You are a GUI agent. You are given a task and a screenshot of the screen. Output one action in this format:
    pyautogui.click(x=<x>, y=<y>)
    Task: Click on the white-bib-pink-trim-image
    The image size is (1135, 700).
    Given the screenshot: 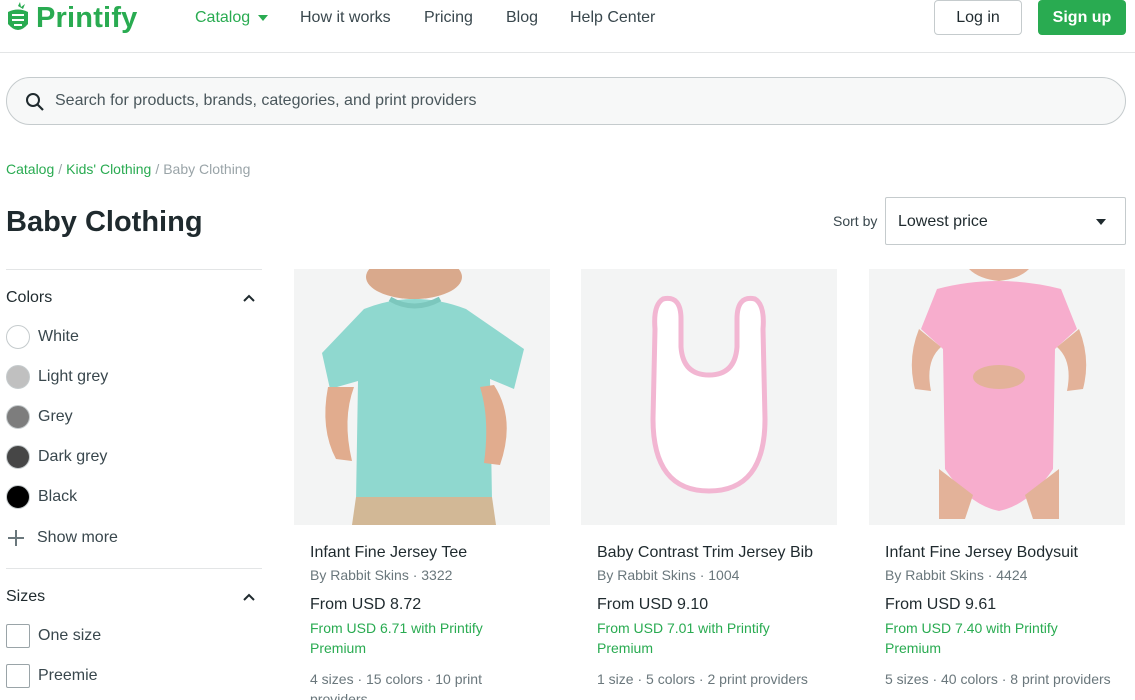 What is the action you would take?
    pyautogui.click(x=709, y=397)
    